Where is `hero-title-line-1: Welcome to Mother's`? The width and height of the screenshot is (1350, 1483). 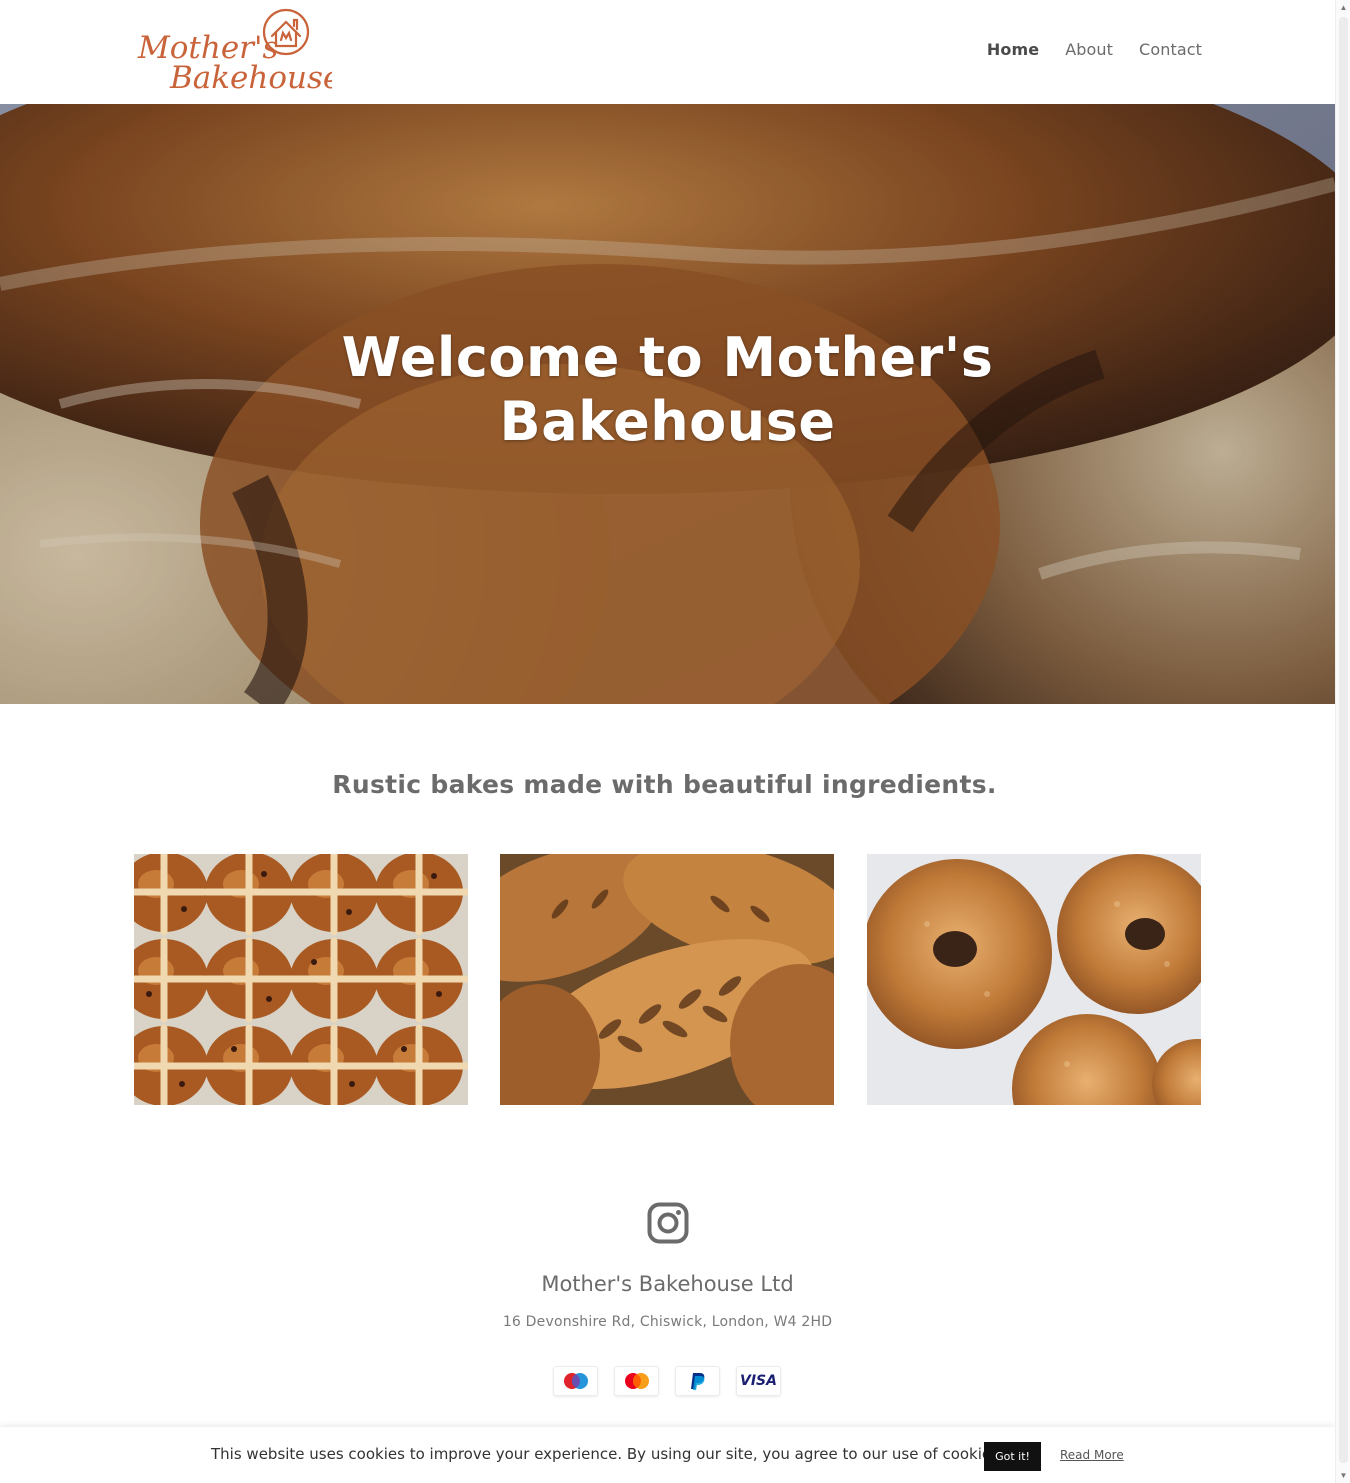 hero-title-line-1: Welcome to Mother's is located at coordinates (667, 357).